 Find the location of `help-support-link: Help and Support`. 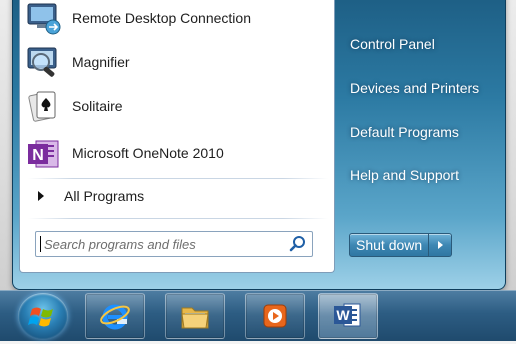

help-support-link: Help and Support is located at coordinates (404, 175).